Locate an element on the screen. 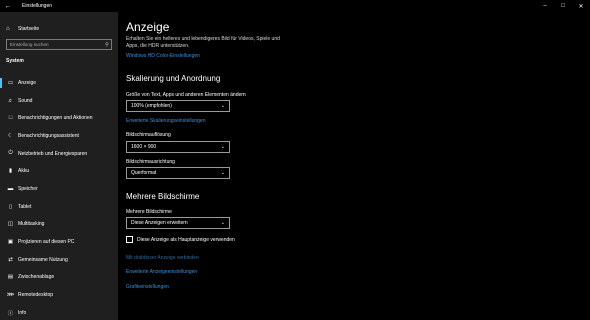 This screenshot has height=320, width=590. battery-icon: ▮ is located at coordinates (10, 171).